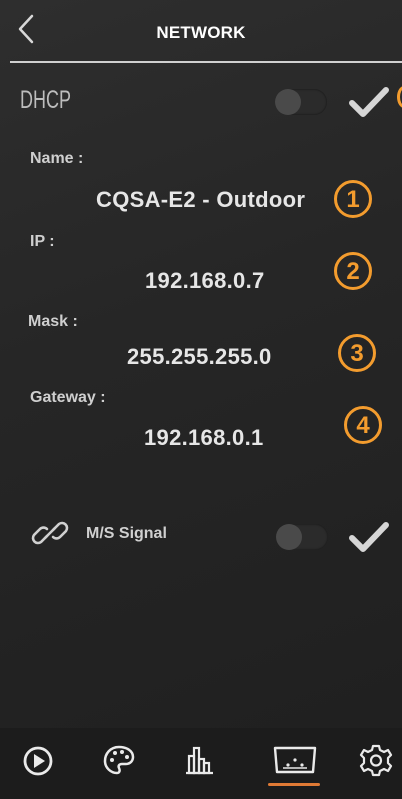 The width and height of the screenshot is (402, 799). What do you see at coordinates (68, 397) in the screenshot?
I see `gateway-label: Gateway :` at bounding box center [68, 397].